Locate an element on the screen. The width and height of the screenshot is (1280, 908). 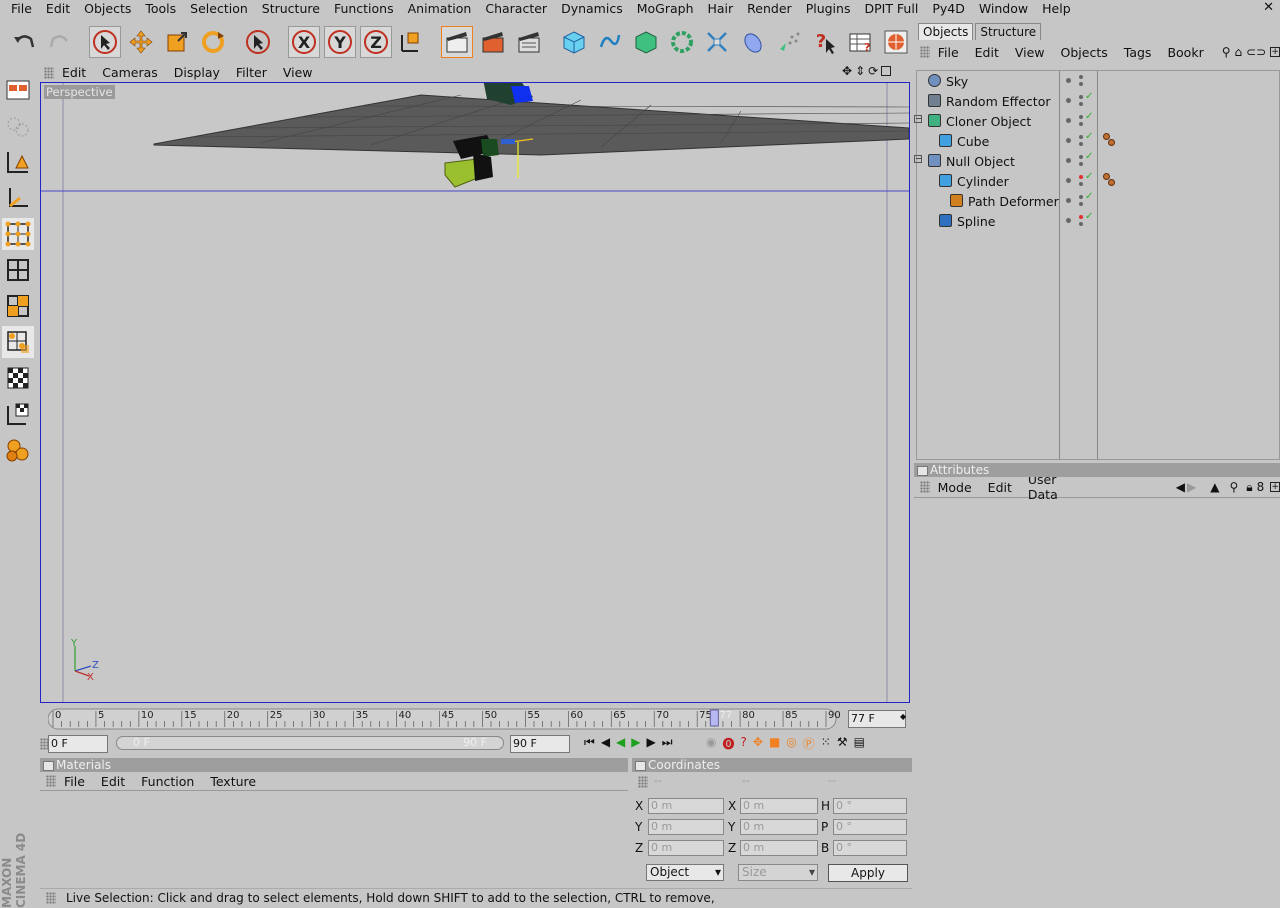
materials-menu-texture: Texture is located at coordinates (233, 781).